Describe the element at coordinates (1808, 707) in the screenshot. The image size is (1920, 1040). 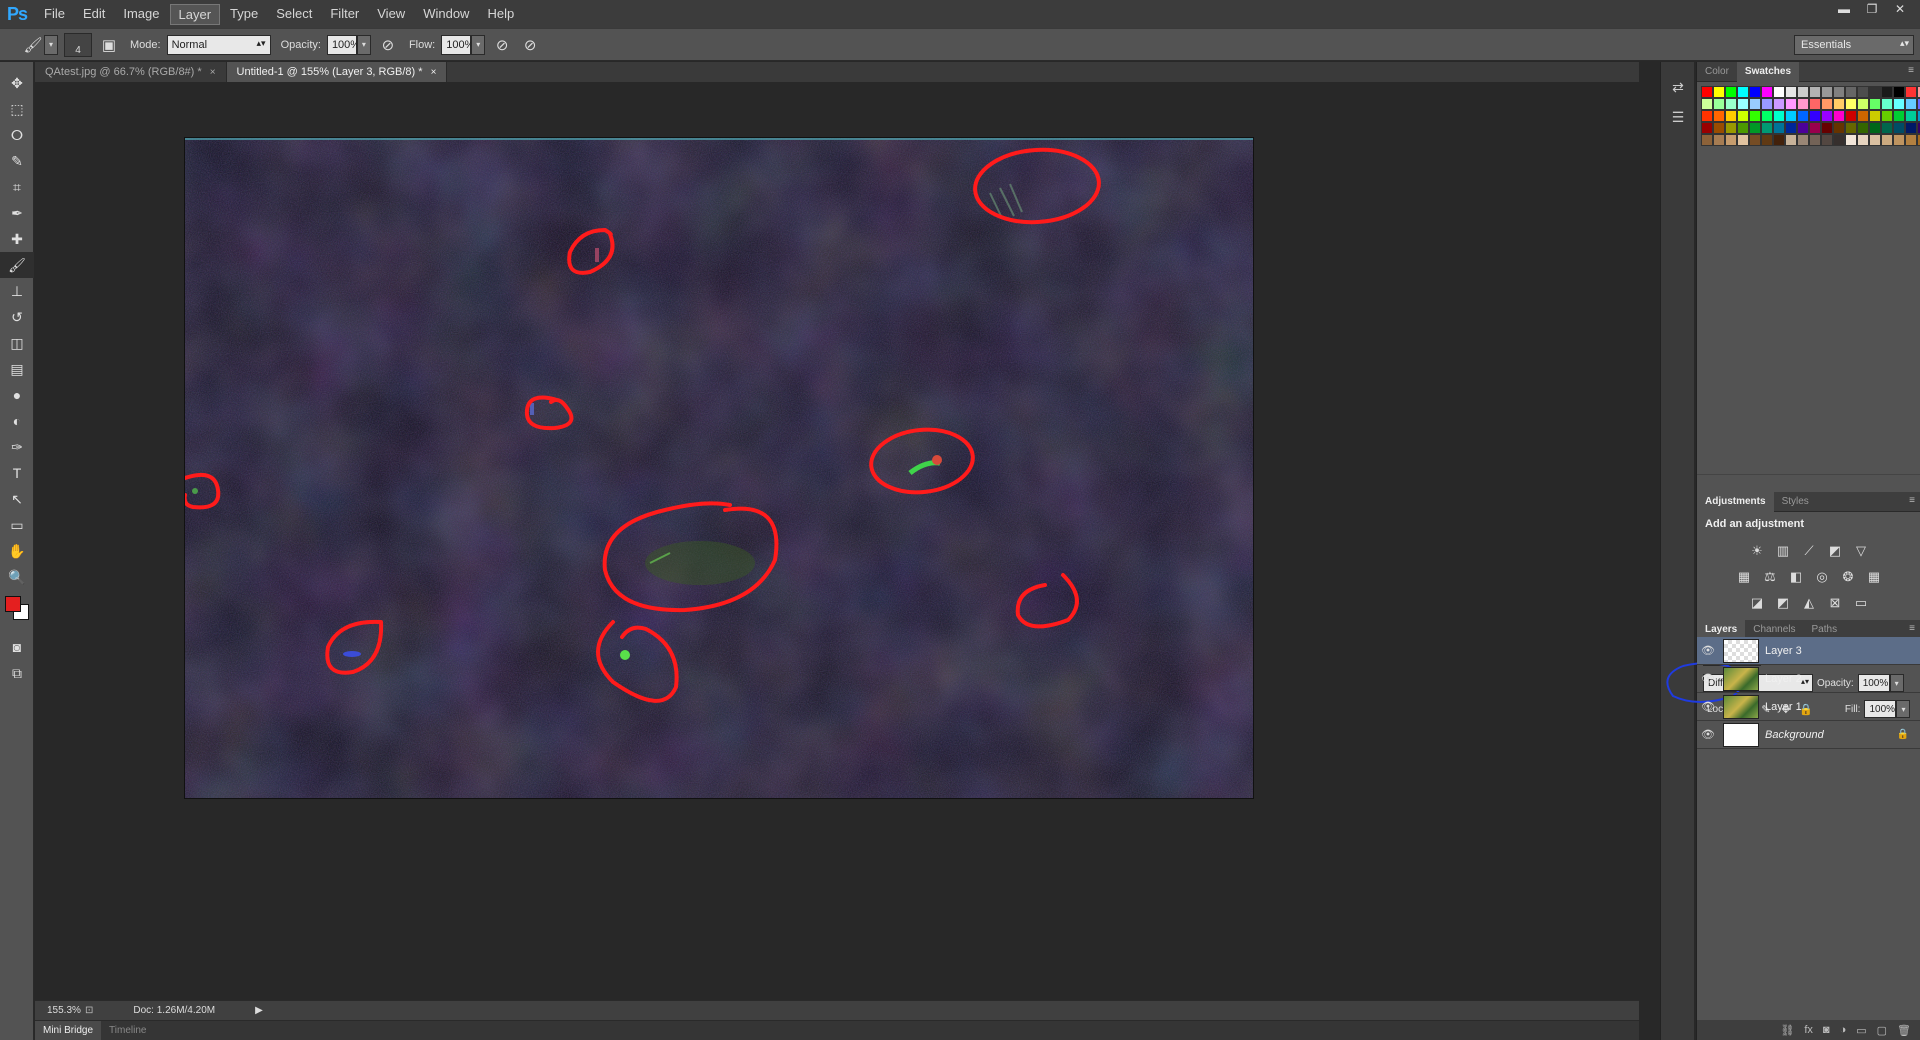
I see `layer-row: 👁 Layer 1` at that location.